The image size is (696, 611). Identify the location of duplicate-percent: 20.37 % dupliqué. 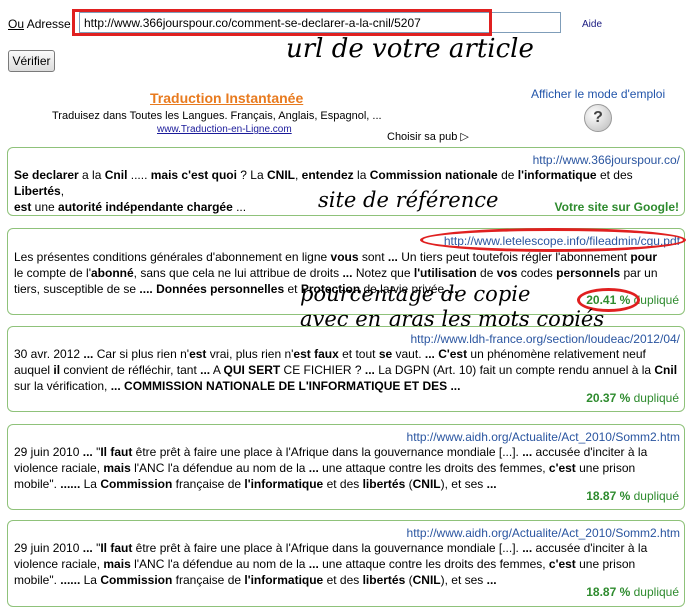
(632, 398).